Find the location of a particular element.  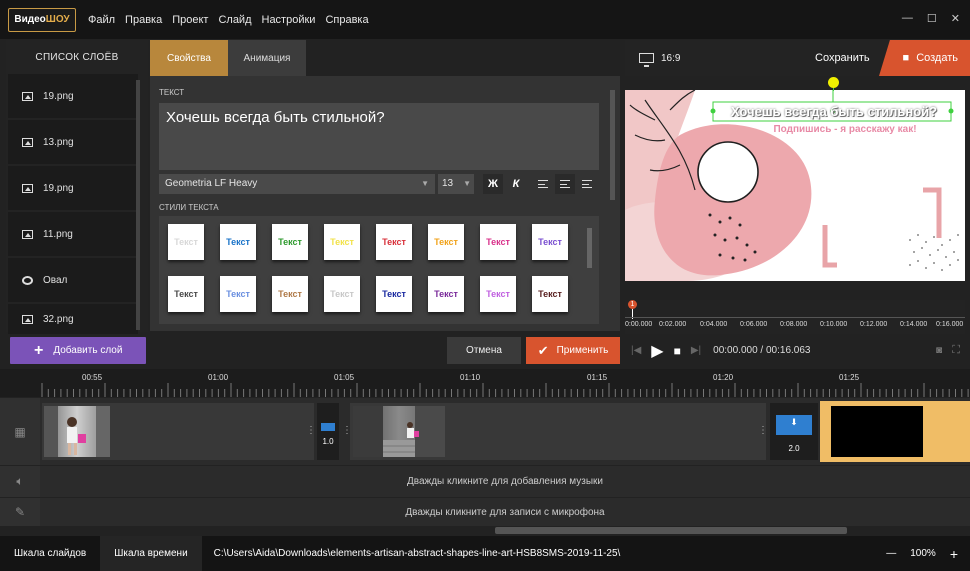

ruler-label: 0:02.000 is located at coordinates (673, 324).